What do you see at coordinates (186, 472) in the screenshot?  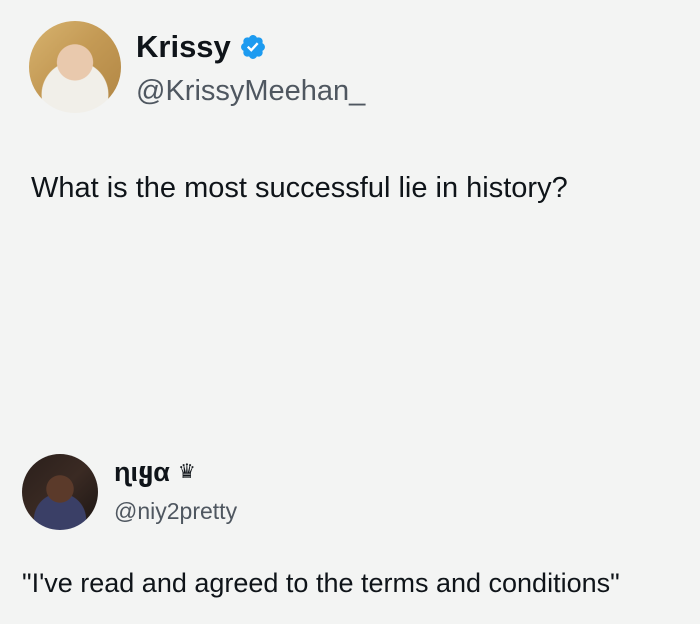 I see `crown-icon: ♛` at bounding box center [186, 472].